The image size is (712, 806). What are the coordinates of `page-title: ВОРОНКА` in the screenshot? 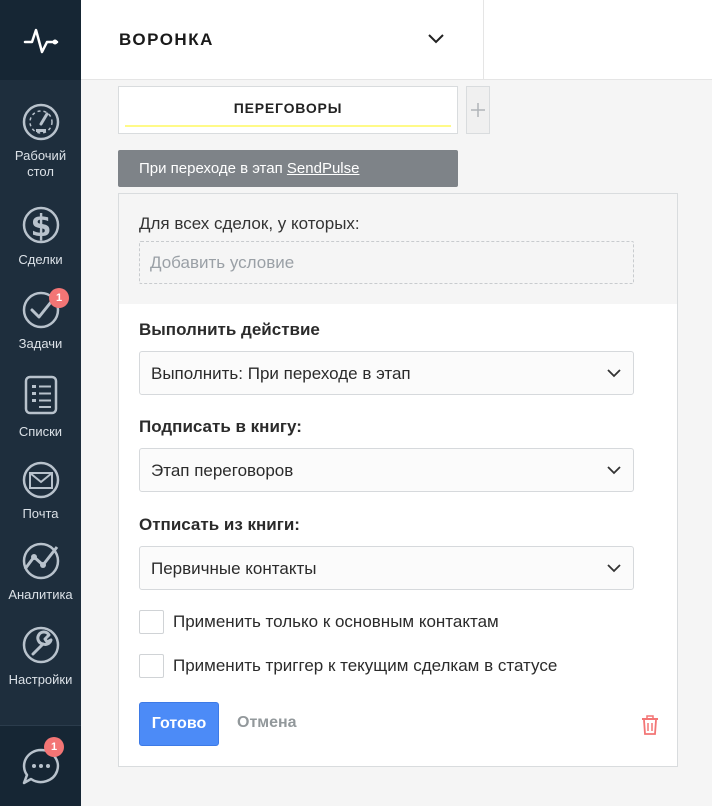 It's located at (166, 39).